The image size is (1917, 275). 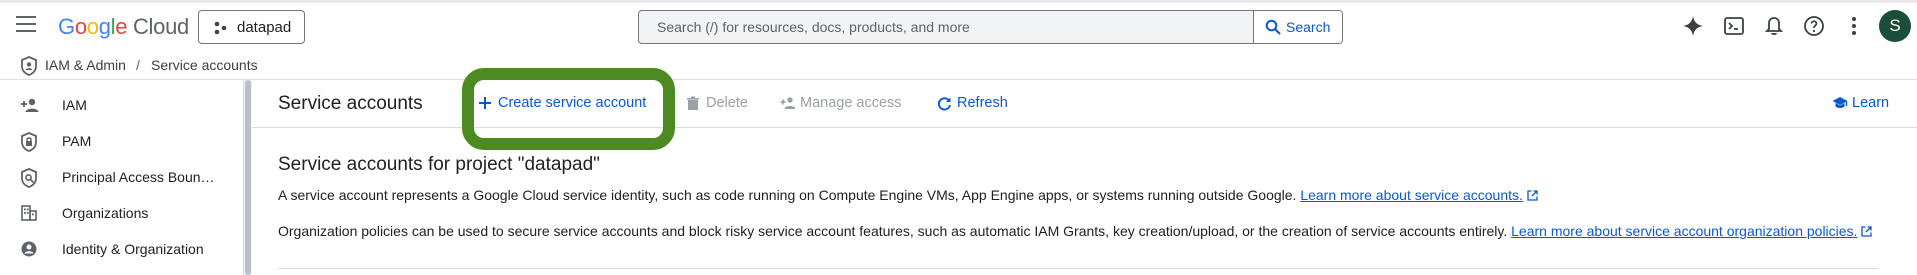 I want to click on create-button-highlight, so click(x=568, y=109).